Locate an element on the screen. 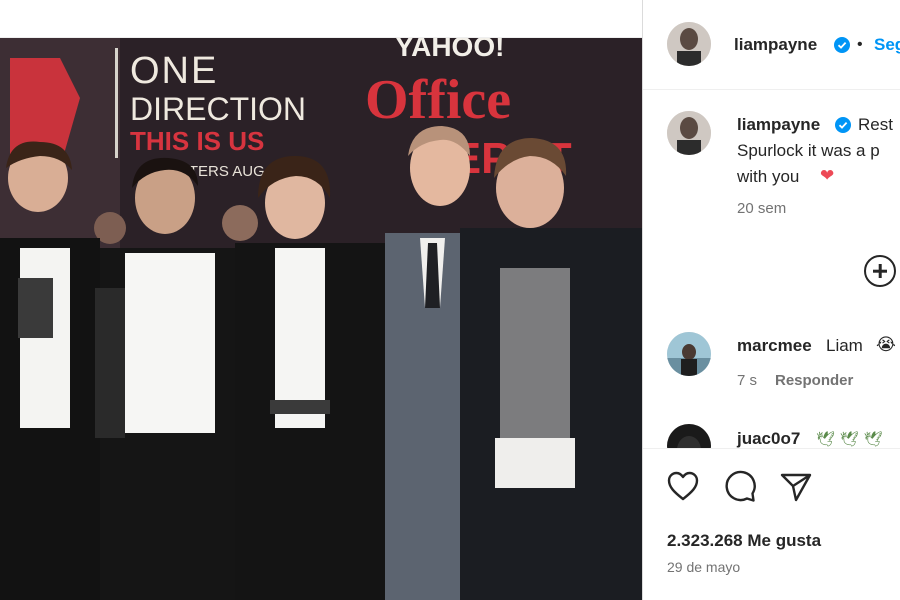  author-username: liampayne is located at coordinates (775, 45).